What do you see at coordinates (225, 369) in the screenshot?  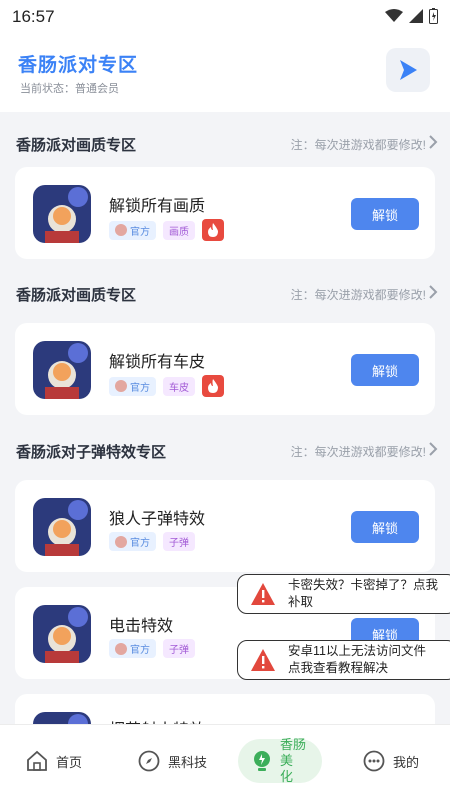 I see `feature-card: 解锁所有车皮 官方 车皮 解锁` at bounding box center [225, 369].